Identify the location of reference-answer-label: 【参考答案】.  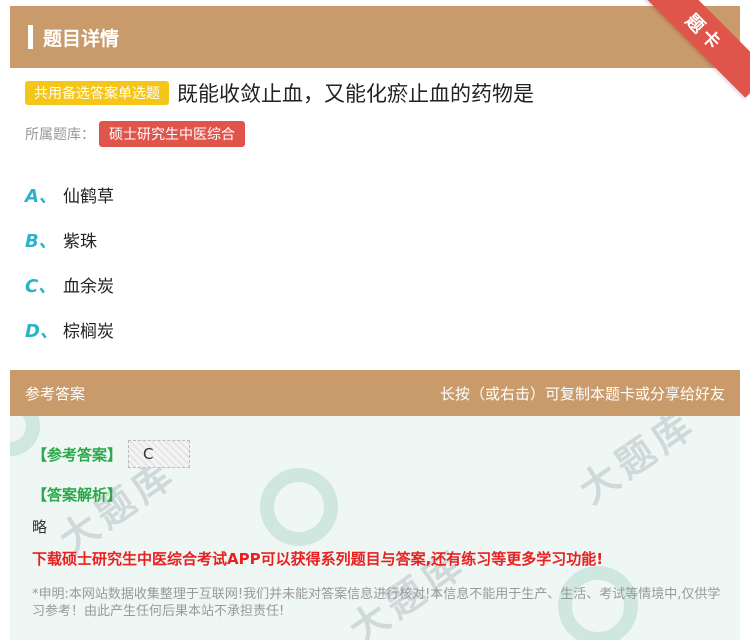
(77, 454).